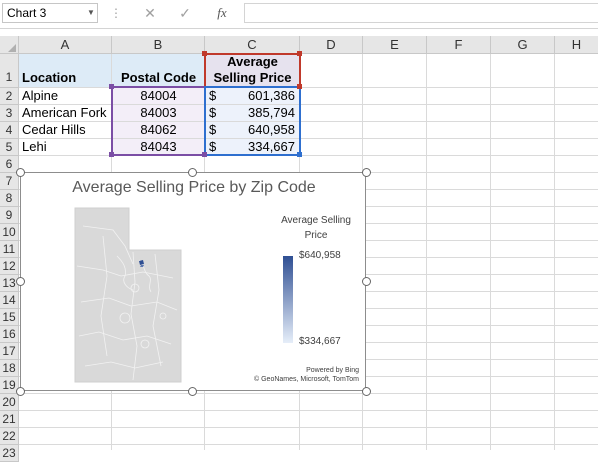 The image size is (598, 462). Describe the element at coordinates (12, 48) in the screenshot. I see `select-all-triangle-icon` at that location.